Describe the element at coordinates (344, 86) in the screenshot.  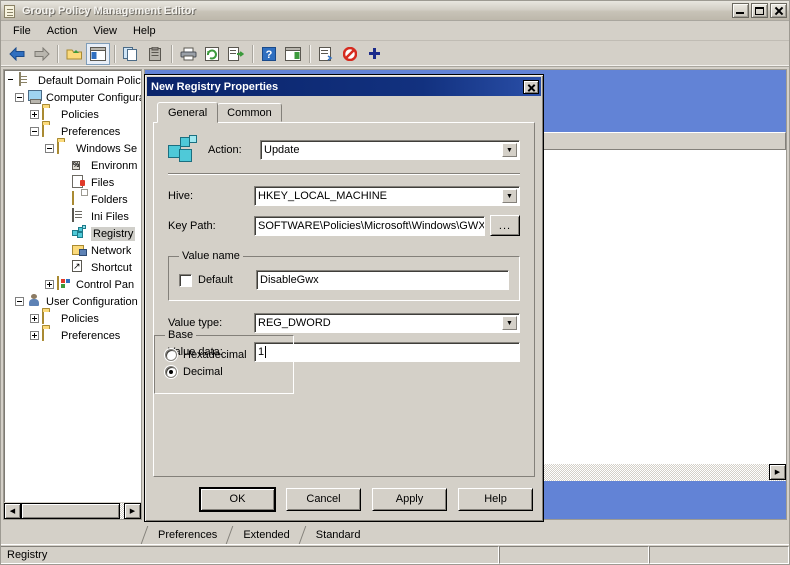
I see `dialog-titlebar: New Registry Properties` at that location.